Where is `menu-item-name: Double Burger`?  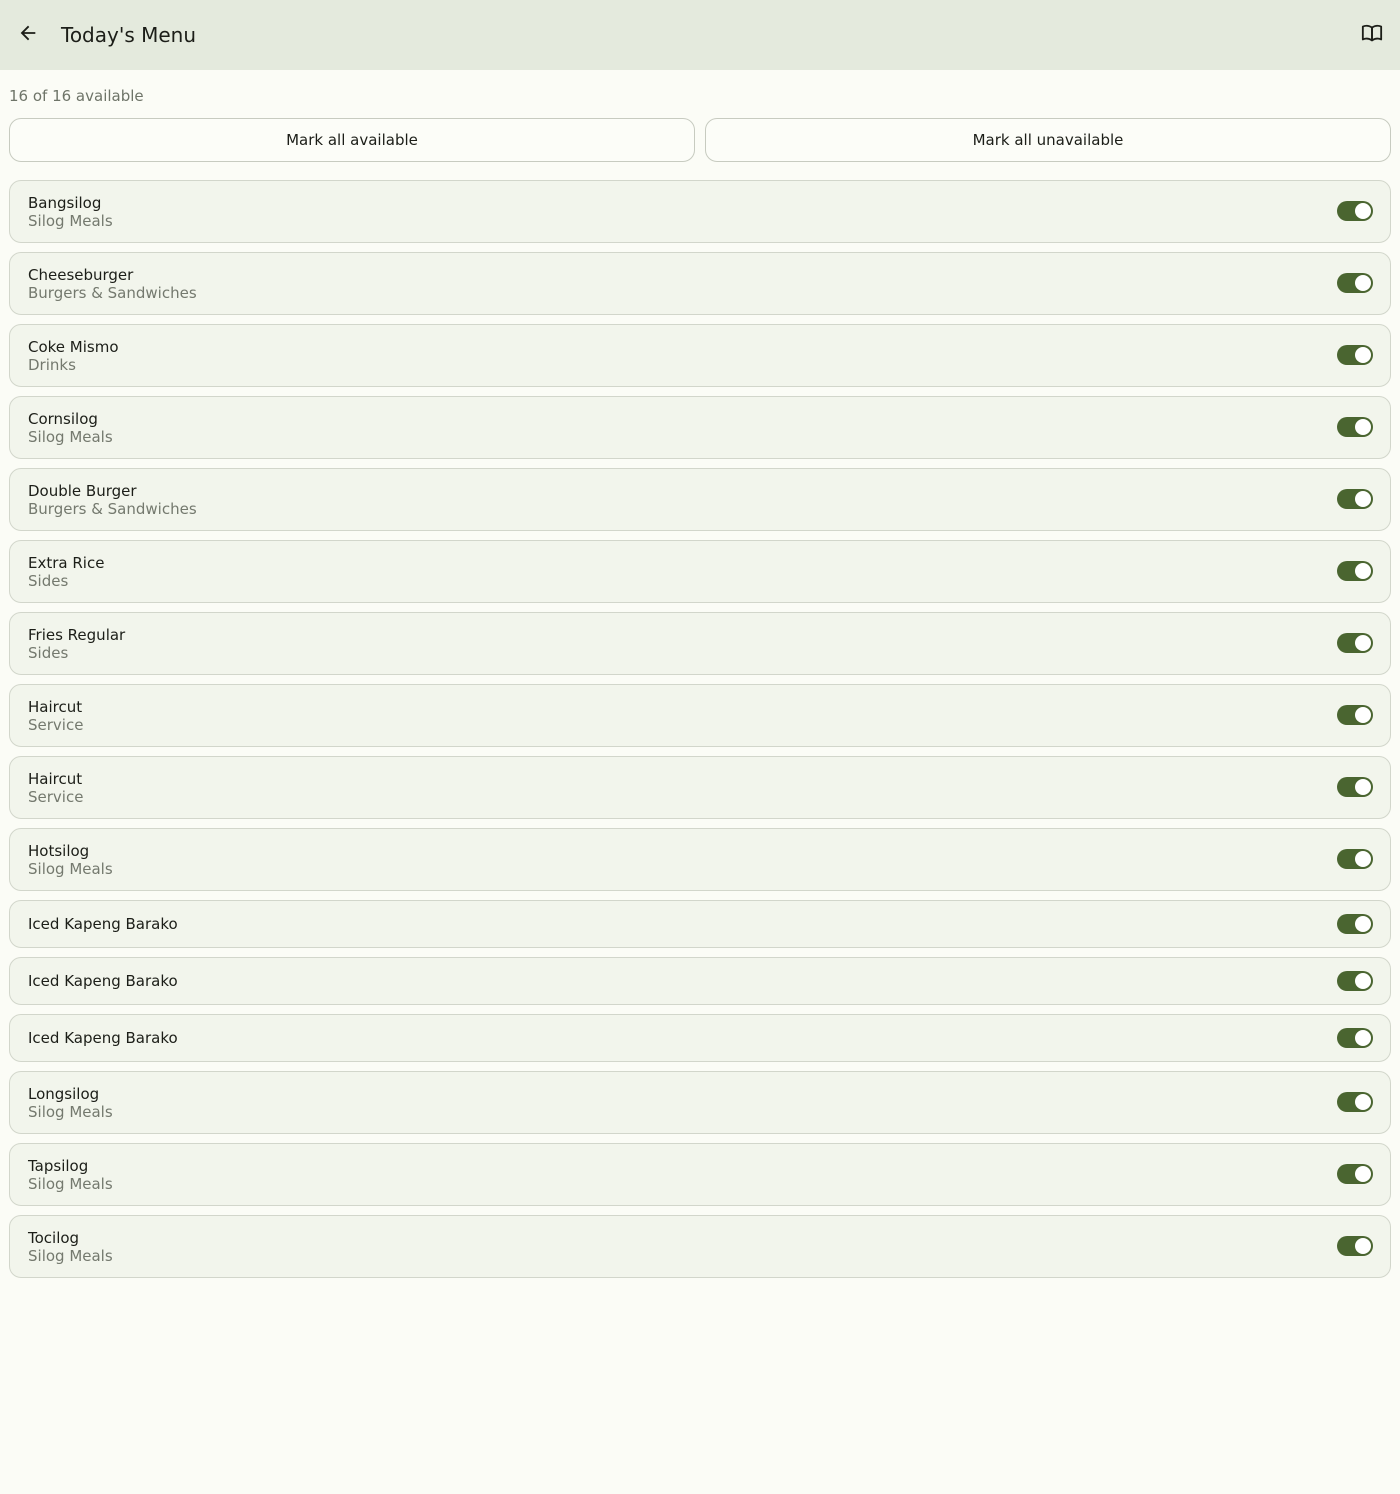
menu-item-name: Double Burger is located at coordinates (82, 491).